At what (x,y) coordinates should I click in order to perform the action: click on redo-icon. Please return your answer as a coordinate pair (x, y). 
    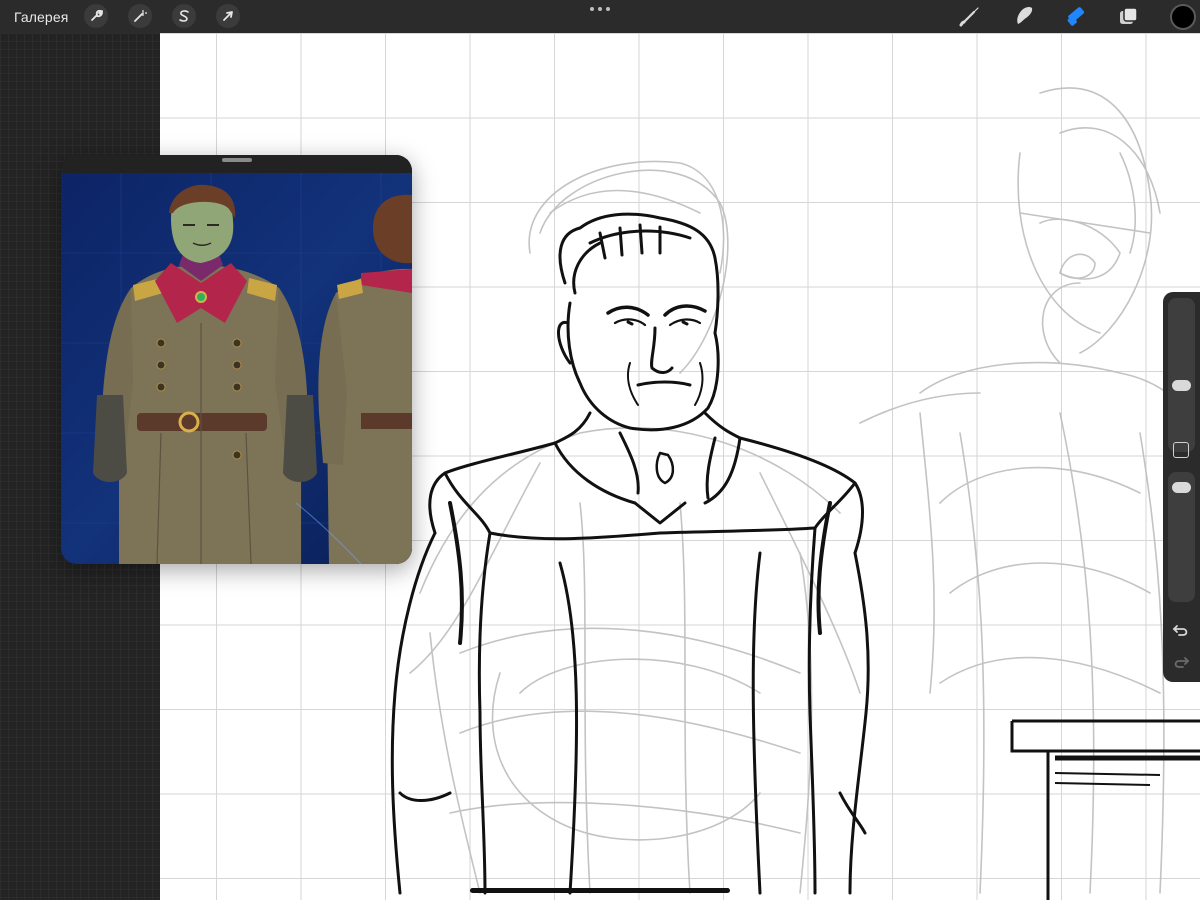
    Looking at the image, I should click on (1181, 662).